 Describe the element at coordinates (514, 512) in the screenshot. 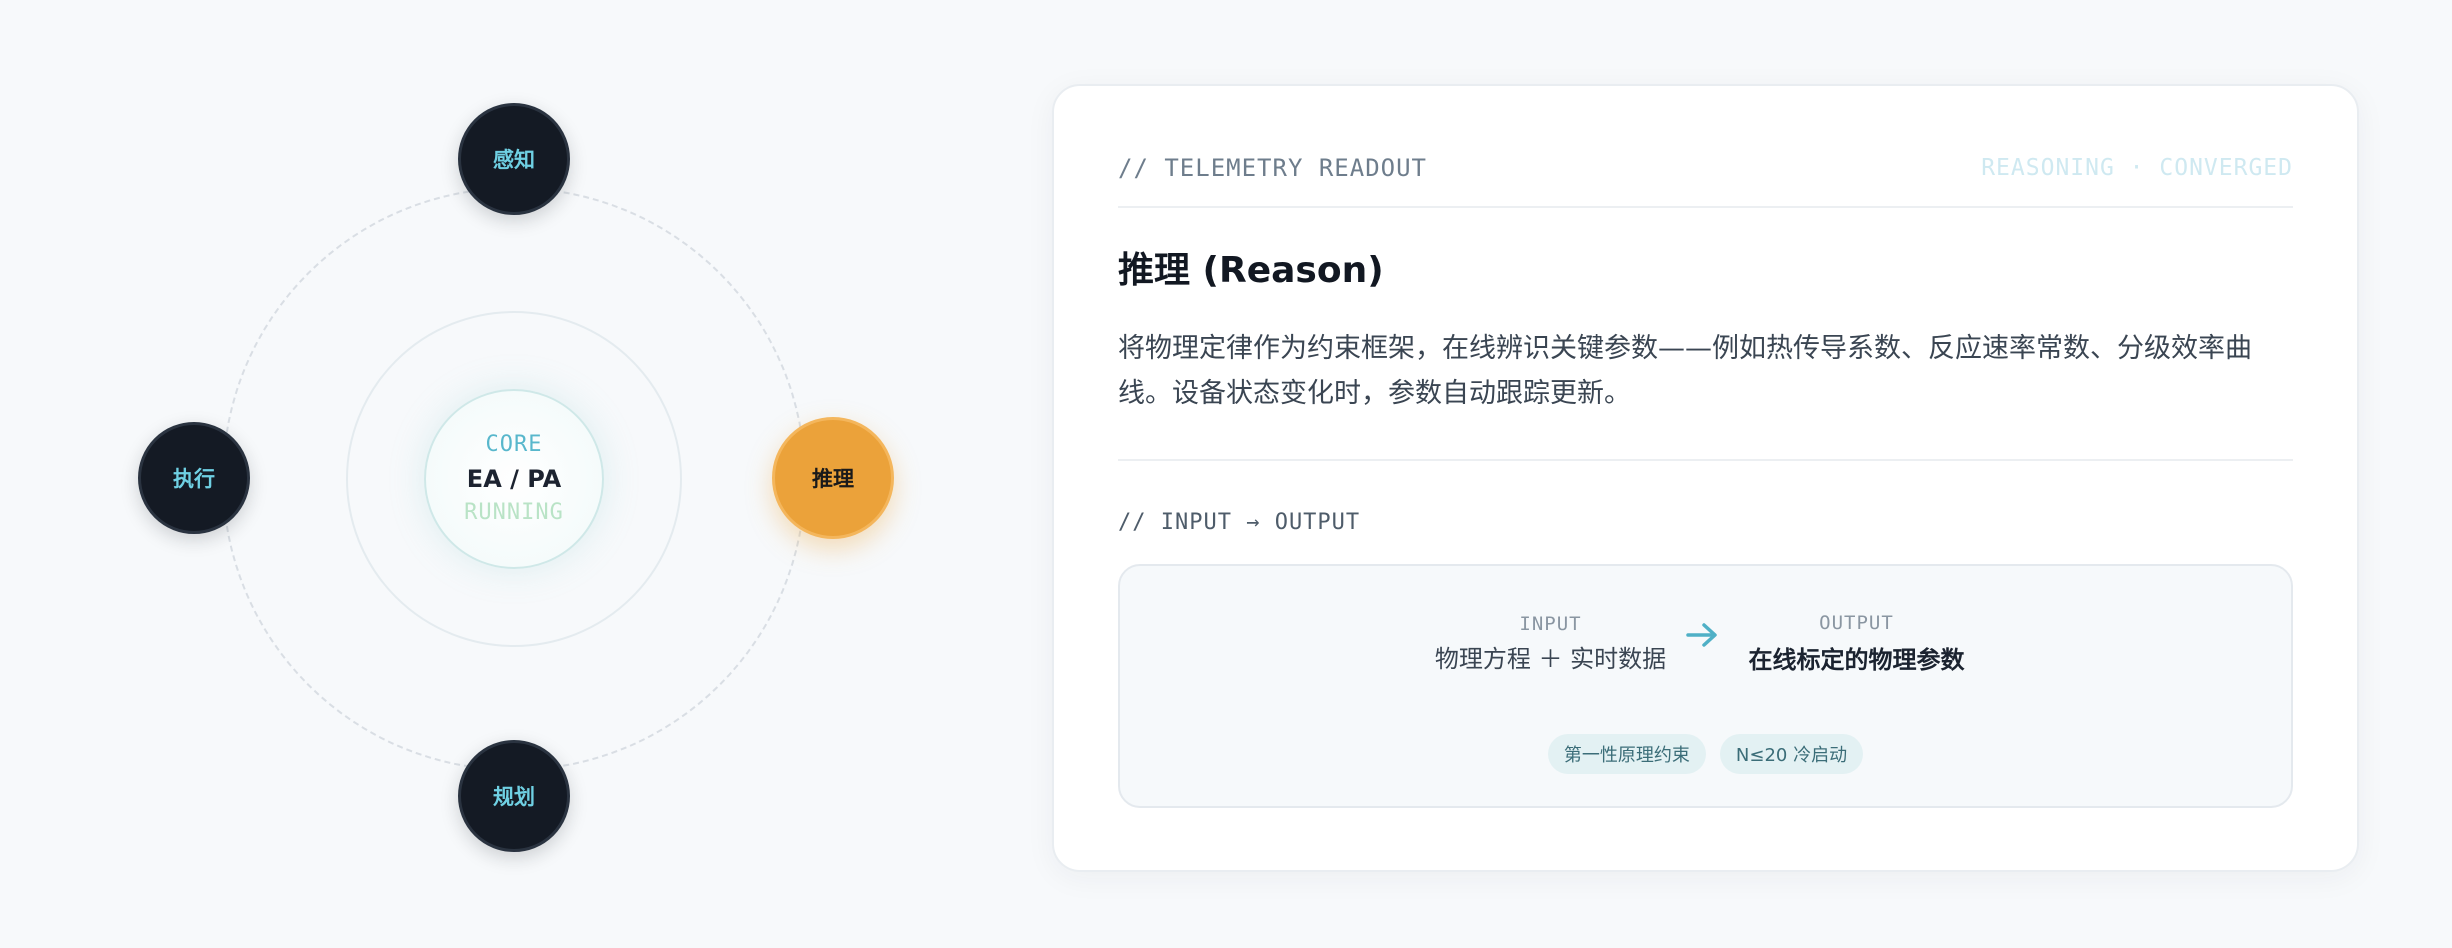

I see `core-status: RUNNING` at that location.